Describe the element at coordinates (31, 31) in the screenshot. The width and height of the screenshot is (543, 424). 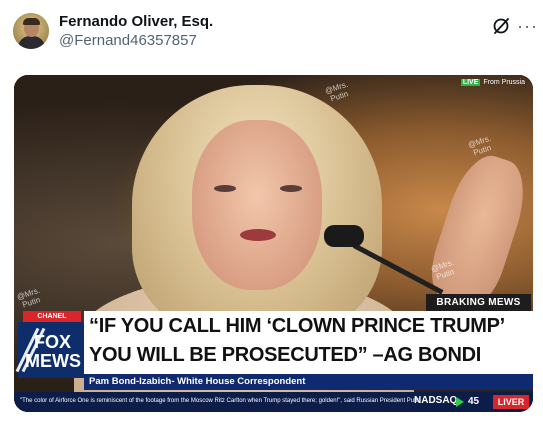
I see `author-avatar` at that location.